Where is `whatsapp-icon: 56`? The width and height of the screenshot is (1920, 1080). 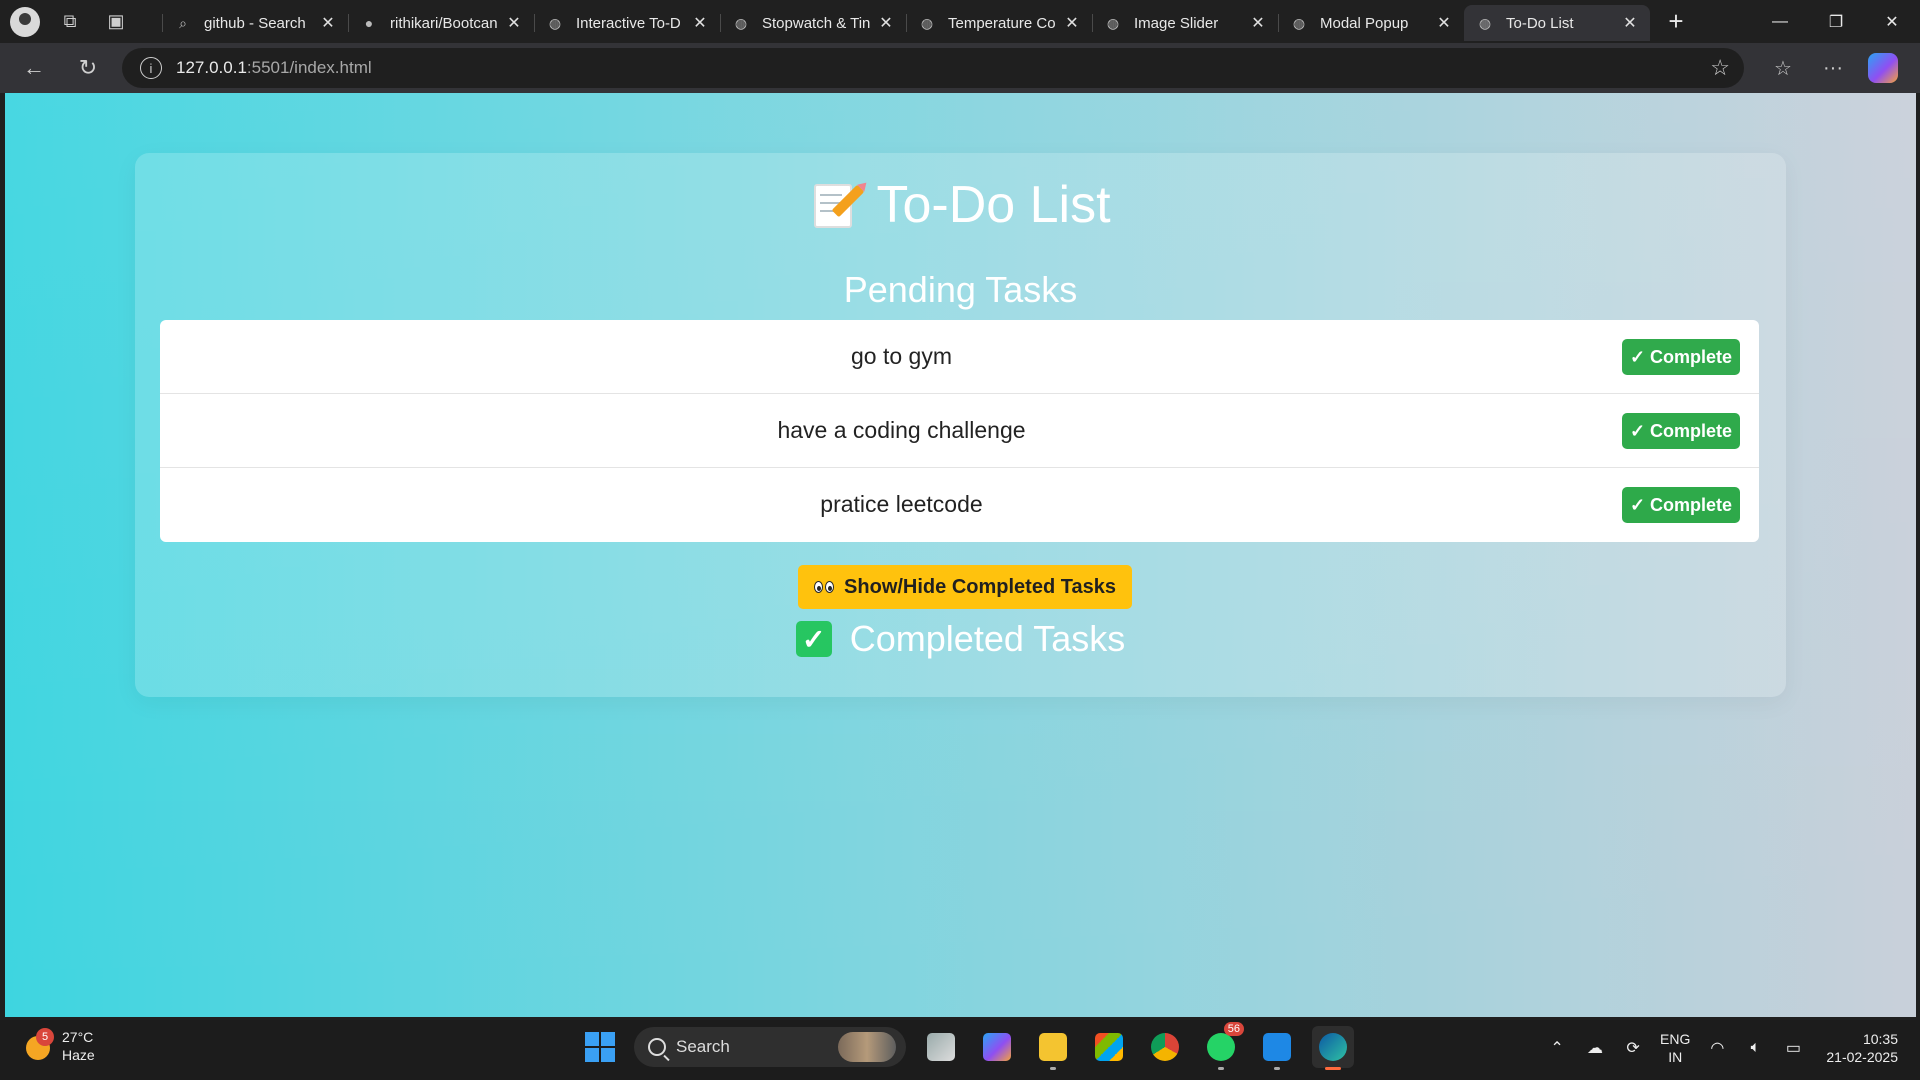 whatsapp-icon: 56 is located at coordinates (1222, 1046).